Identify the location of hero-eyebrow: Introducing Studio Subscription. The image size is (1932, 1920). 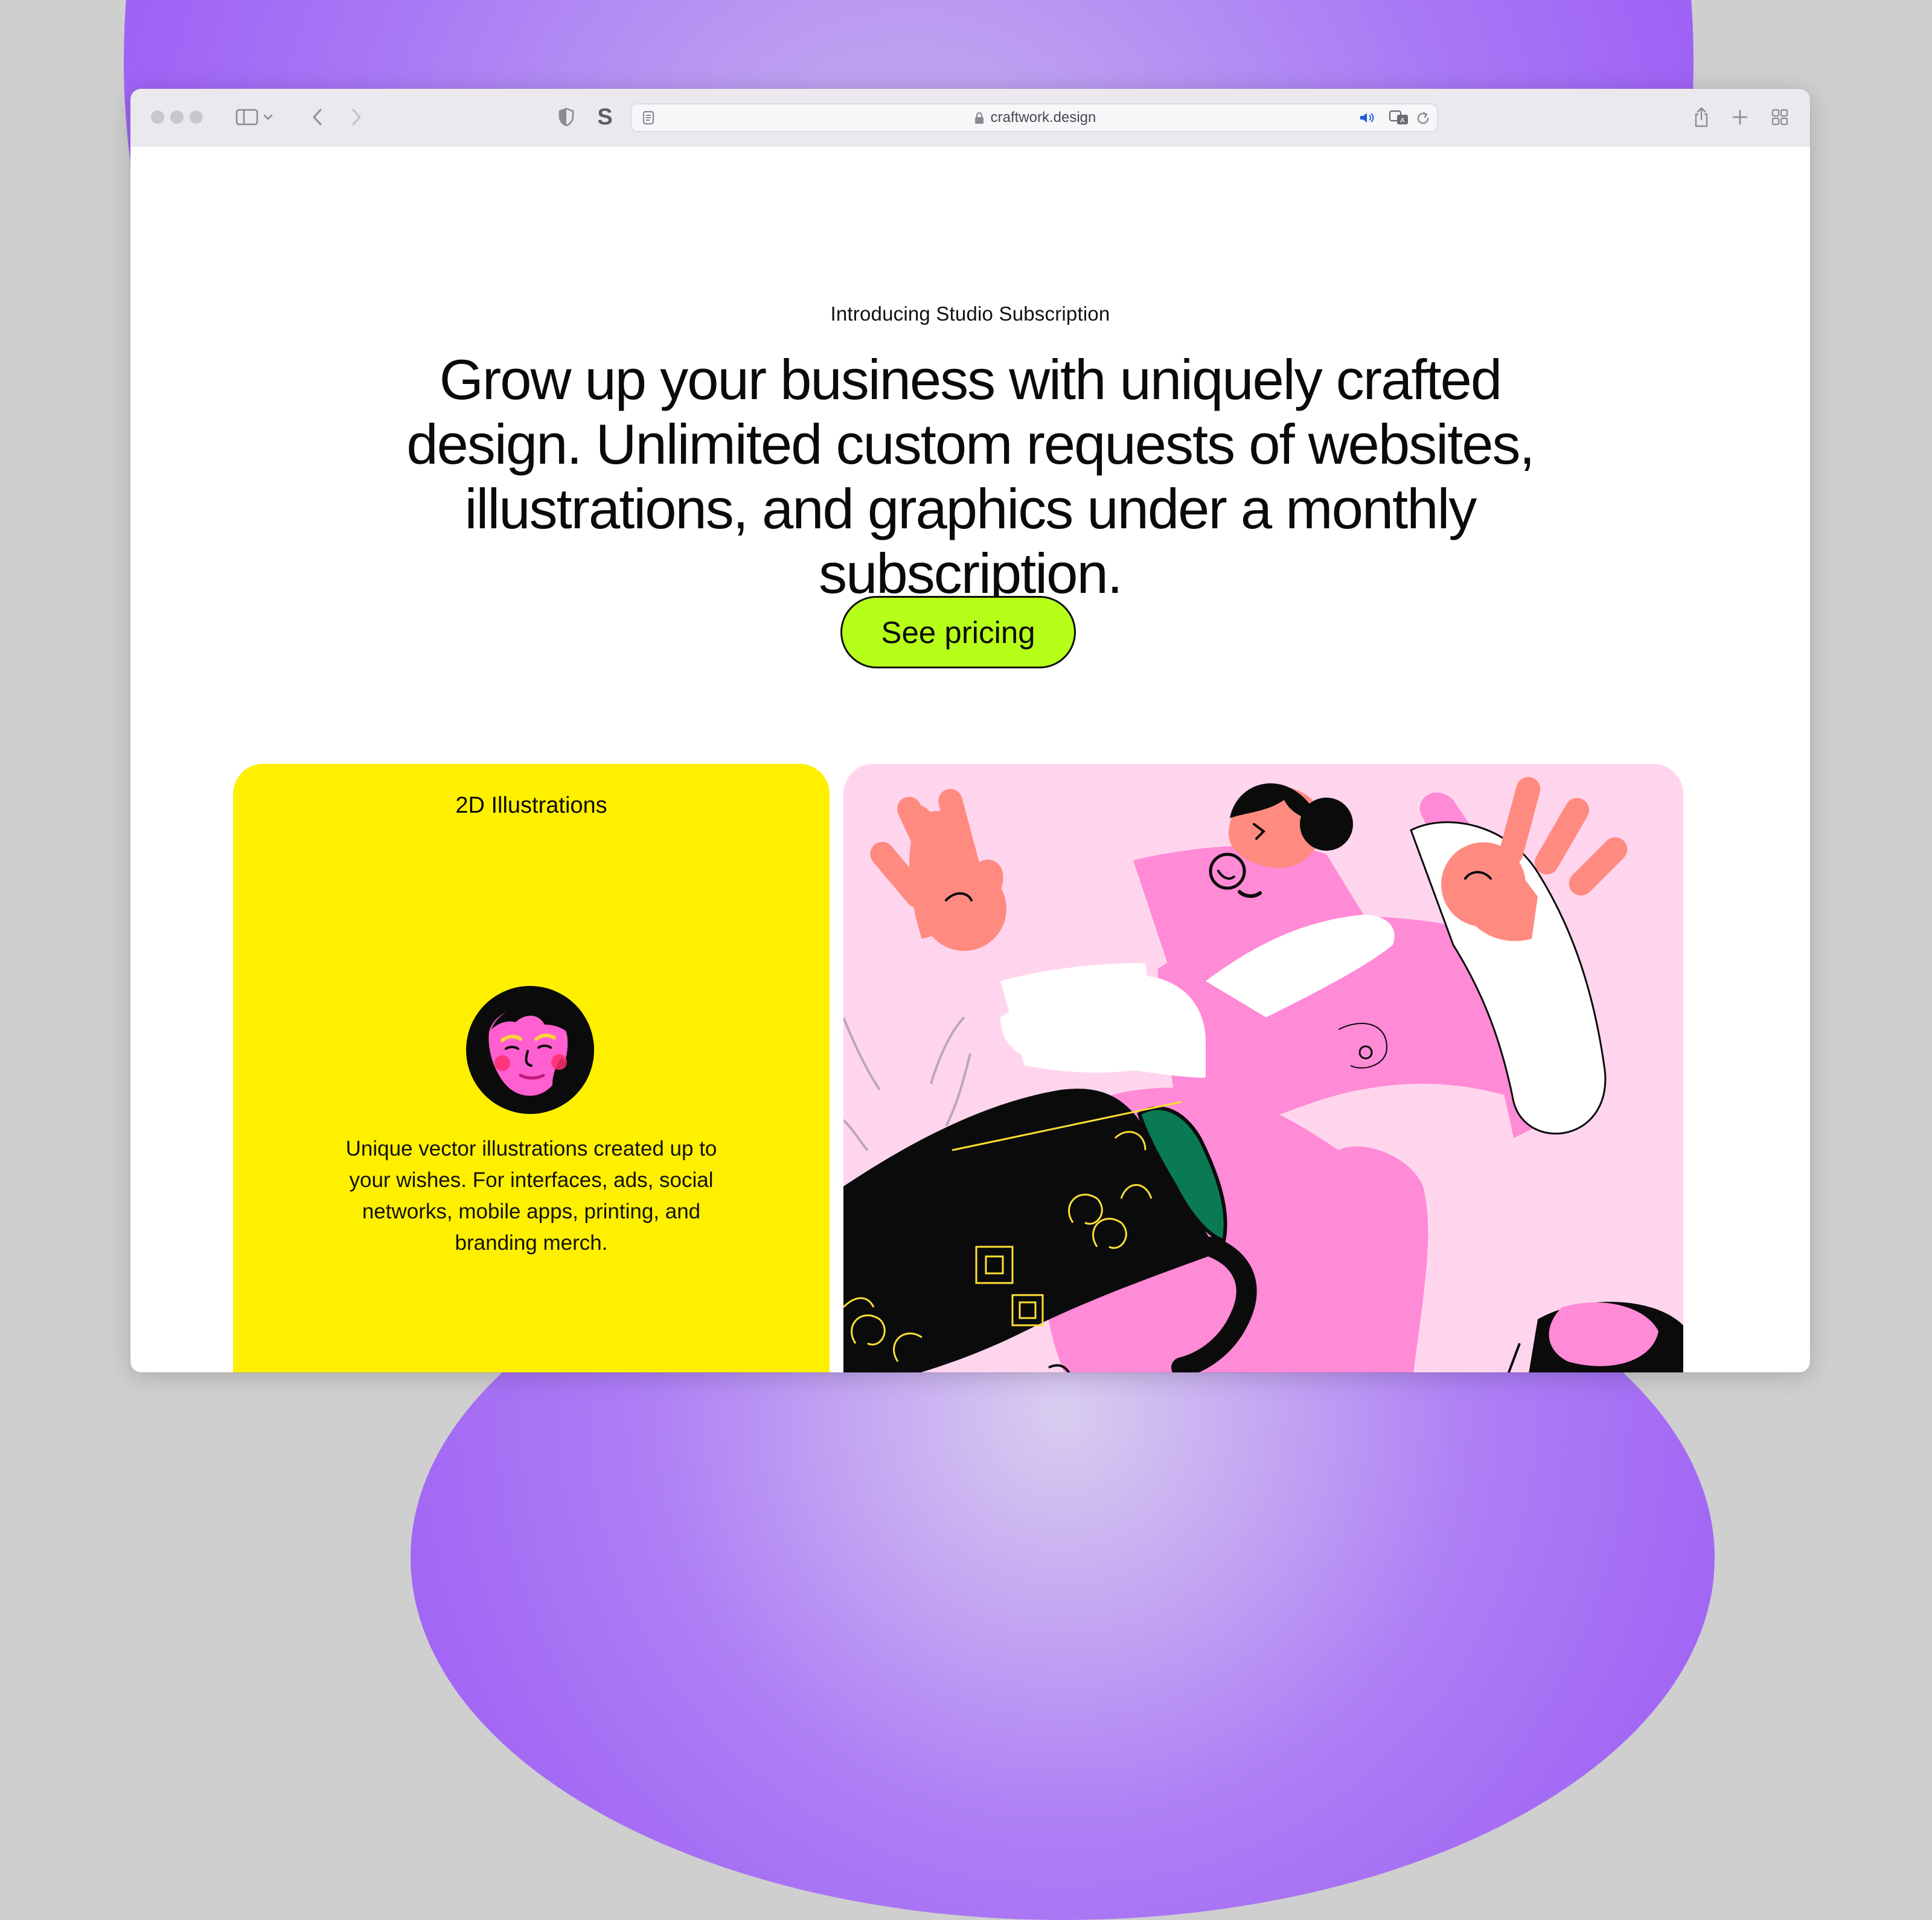
(970, 313).